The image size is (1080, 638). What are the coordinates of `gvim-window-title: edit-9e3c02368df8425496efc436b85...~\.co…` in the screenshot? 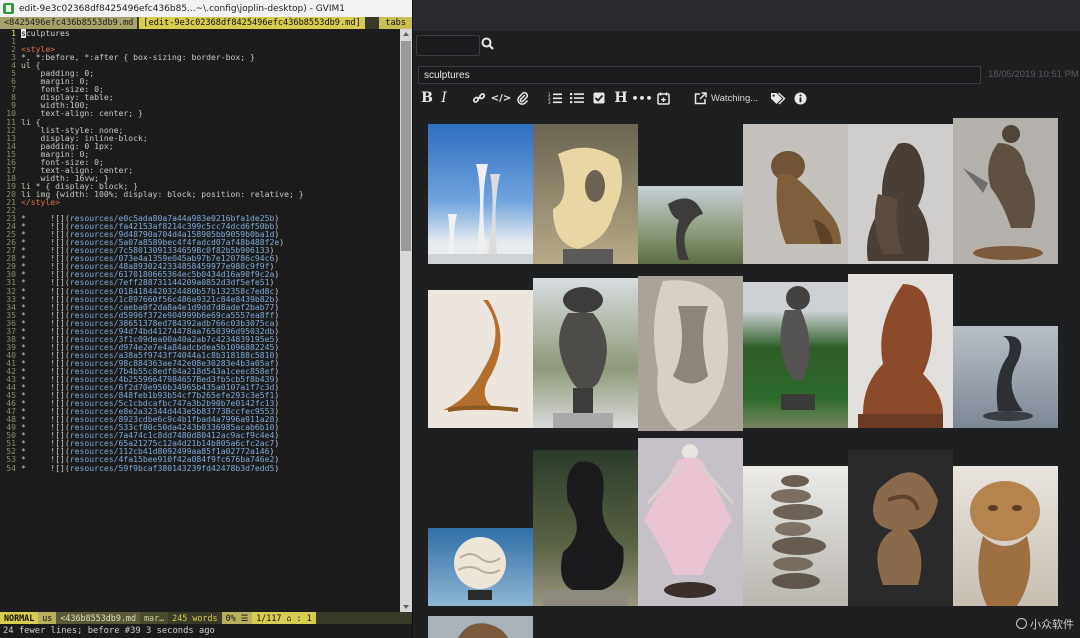 It's located at (182, 8).